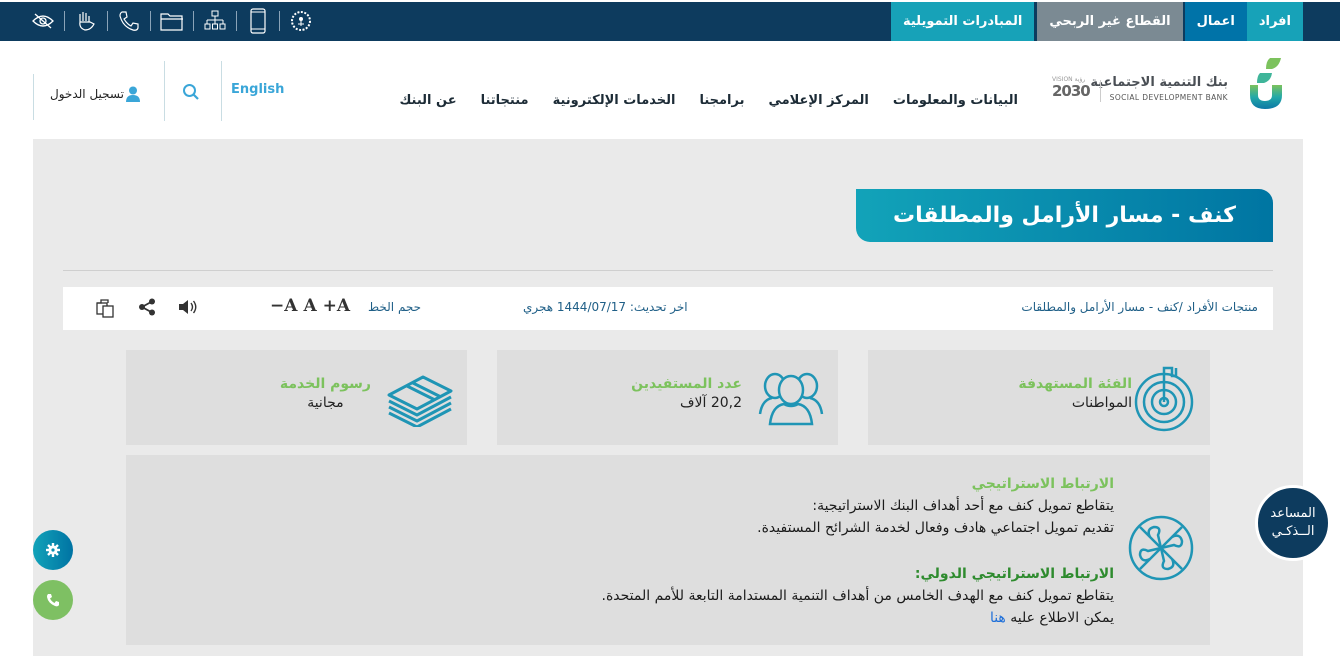  I want to click on vision-2030-logo: VISION رؤية 2030, so click(1072, 90).